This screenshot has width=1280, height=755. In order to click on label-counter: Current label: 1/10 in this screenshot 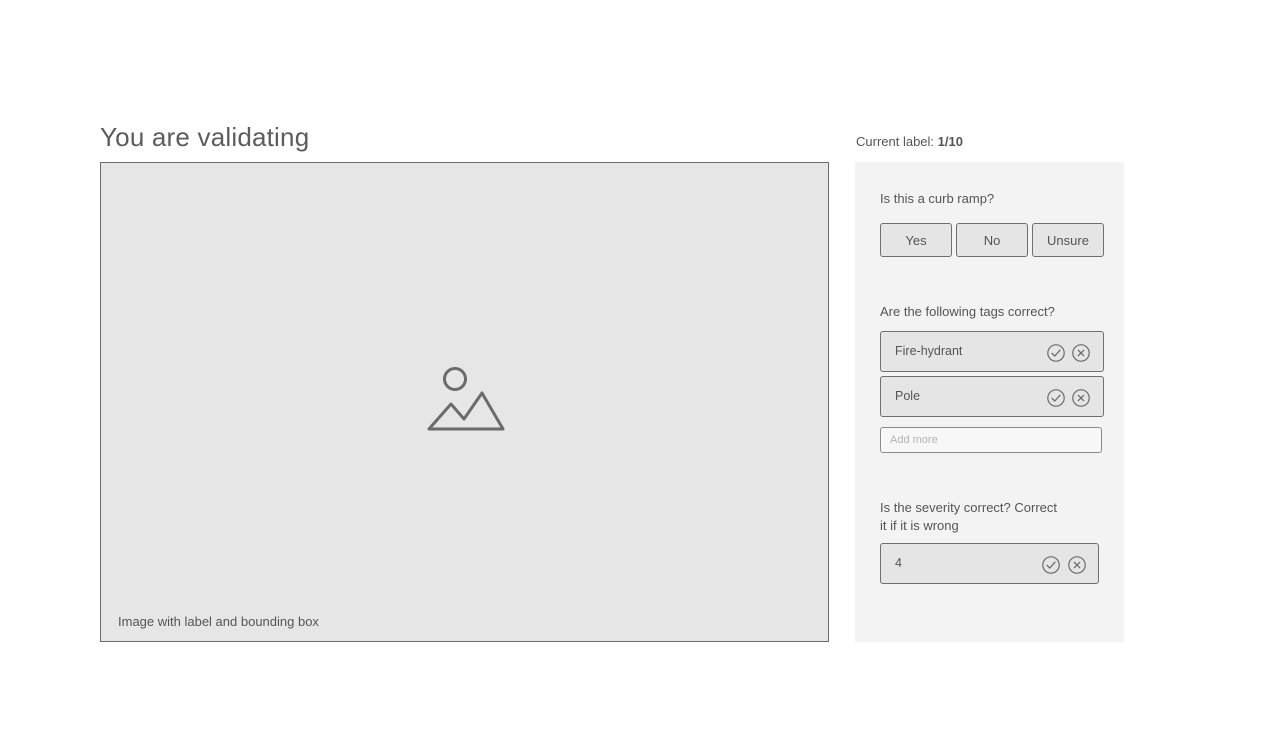, I will do `click(909, 141)`.